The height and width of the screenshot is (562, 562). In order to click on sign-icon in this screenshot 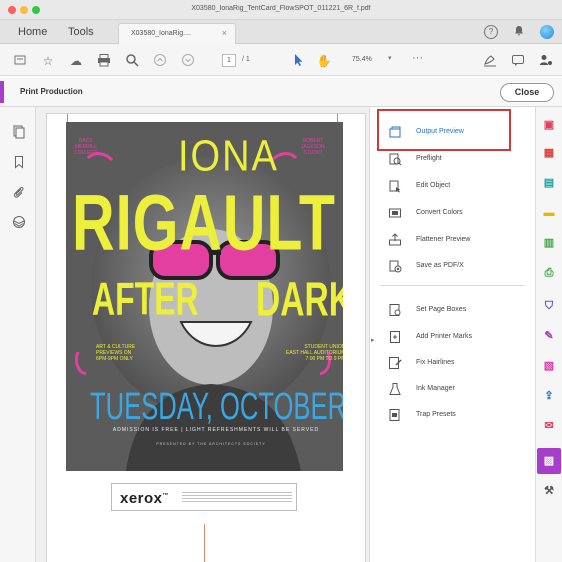, I will do `click(490, 61)`.